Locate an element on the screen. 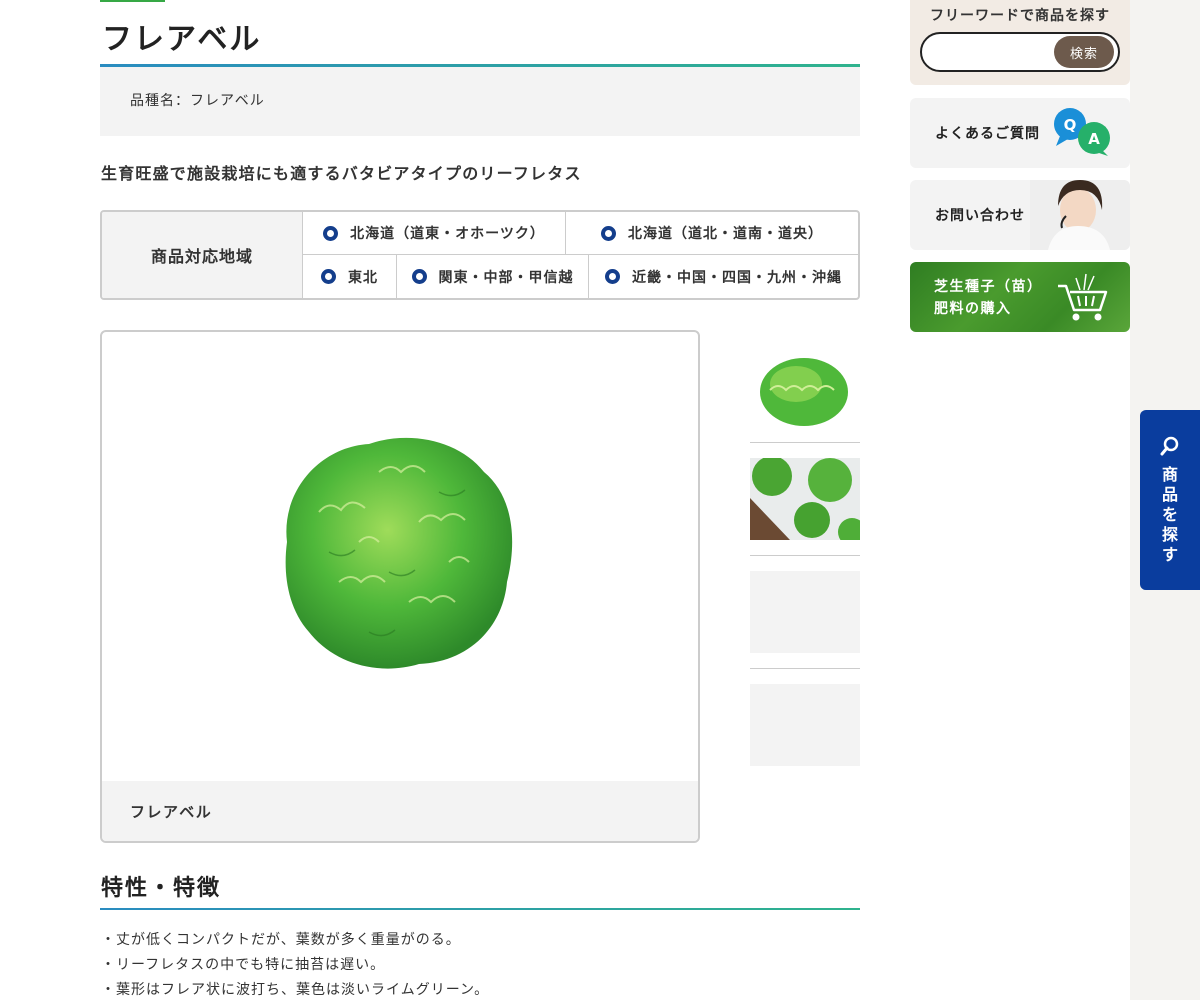  variety-box: 品種名：フレアベル is located at coordinates (480, 101).